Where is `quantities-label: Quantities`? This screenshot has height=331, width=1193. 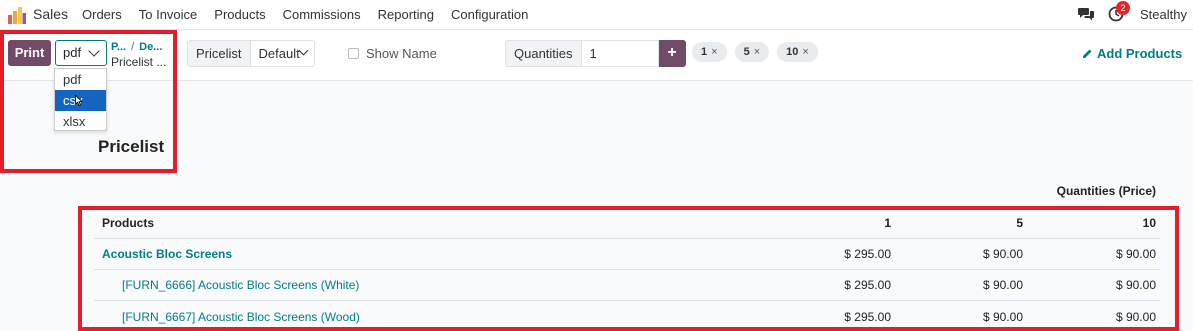
quantities-label: Quantities is located at coordinates (543, 53).